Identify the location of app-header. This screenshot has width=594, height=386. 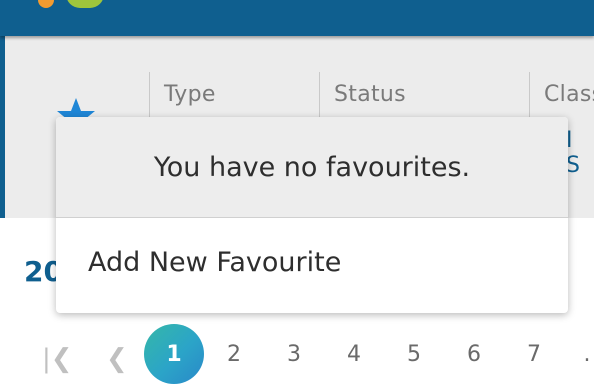
(297, 18).